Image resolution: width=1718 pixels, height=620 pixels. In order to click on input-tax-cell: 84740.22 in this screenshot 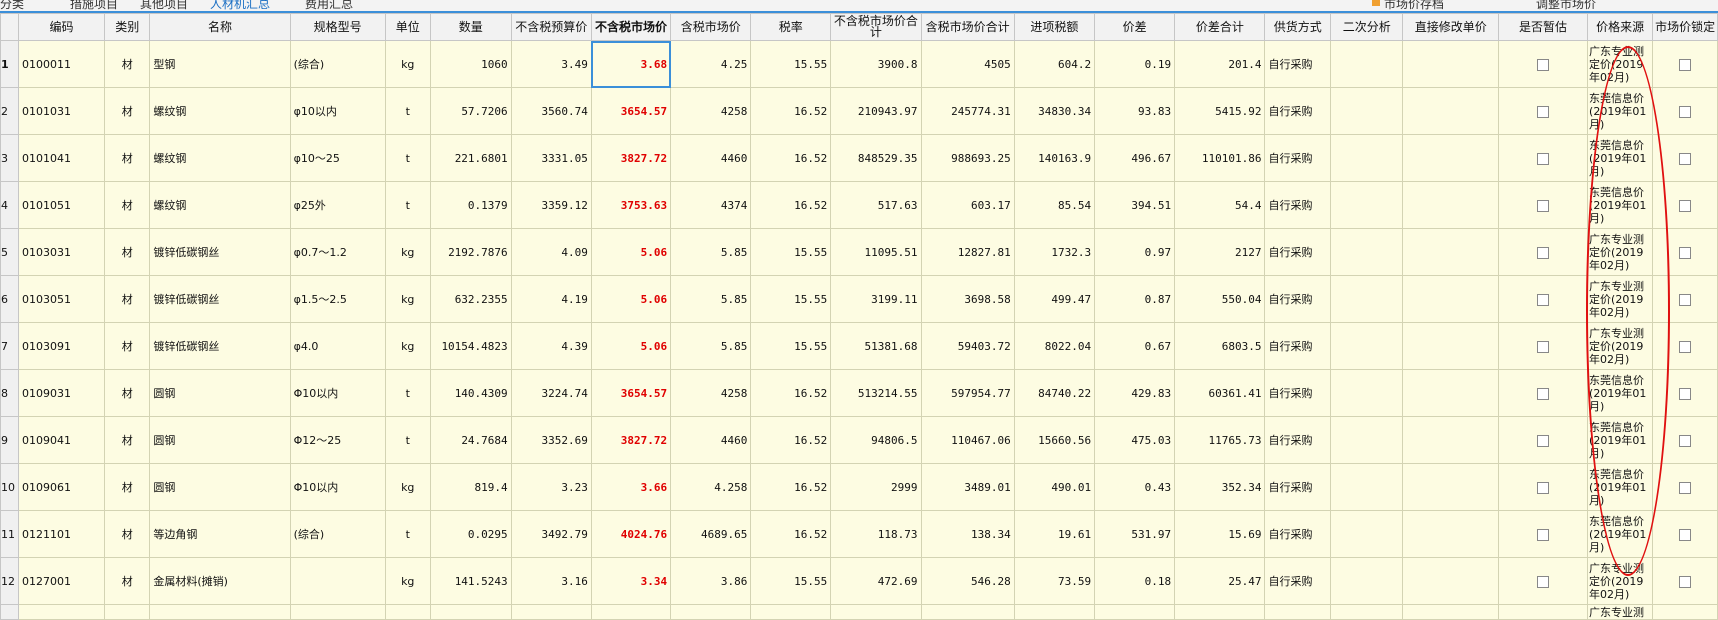, I will do `click(1054, 393)`.